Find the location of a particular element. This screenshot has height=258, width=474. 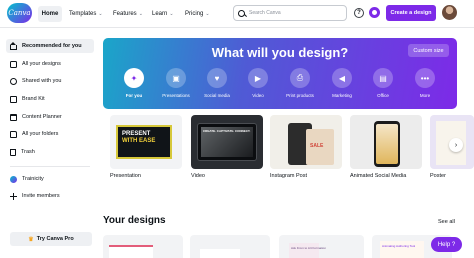

canva-logo: Canva is located at coordinates (19, 13).